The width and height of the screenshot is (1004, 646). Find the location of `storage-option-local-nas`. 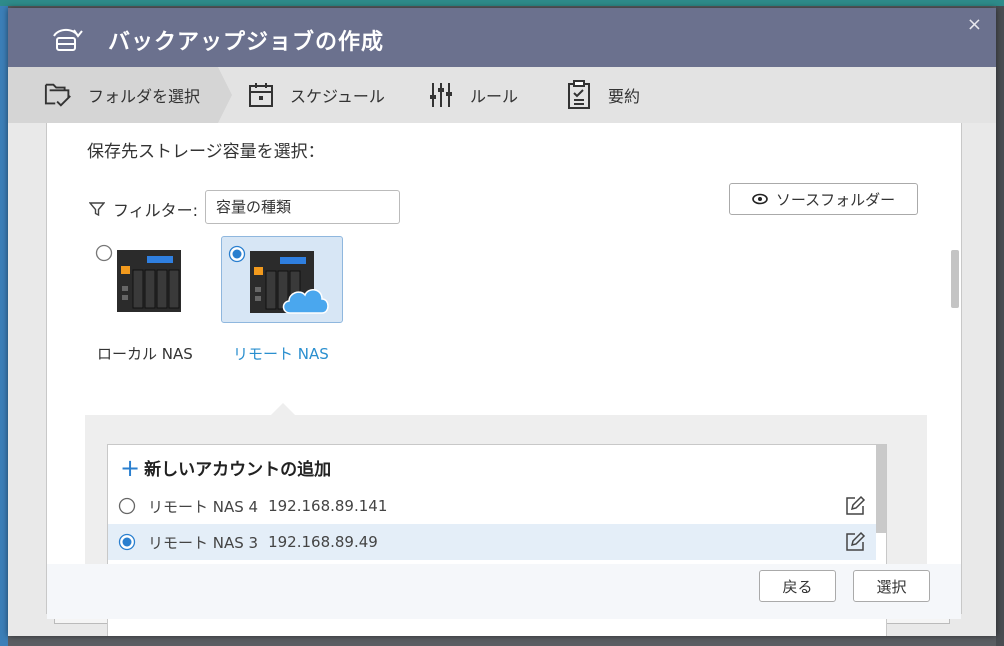

storage-option-local-nas is located at coordinates (150, 279).